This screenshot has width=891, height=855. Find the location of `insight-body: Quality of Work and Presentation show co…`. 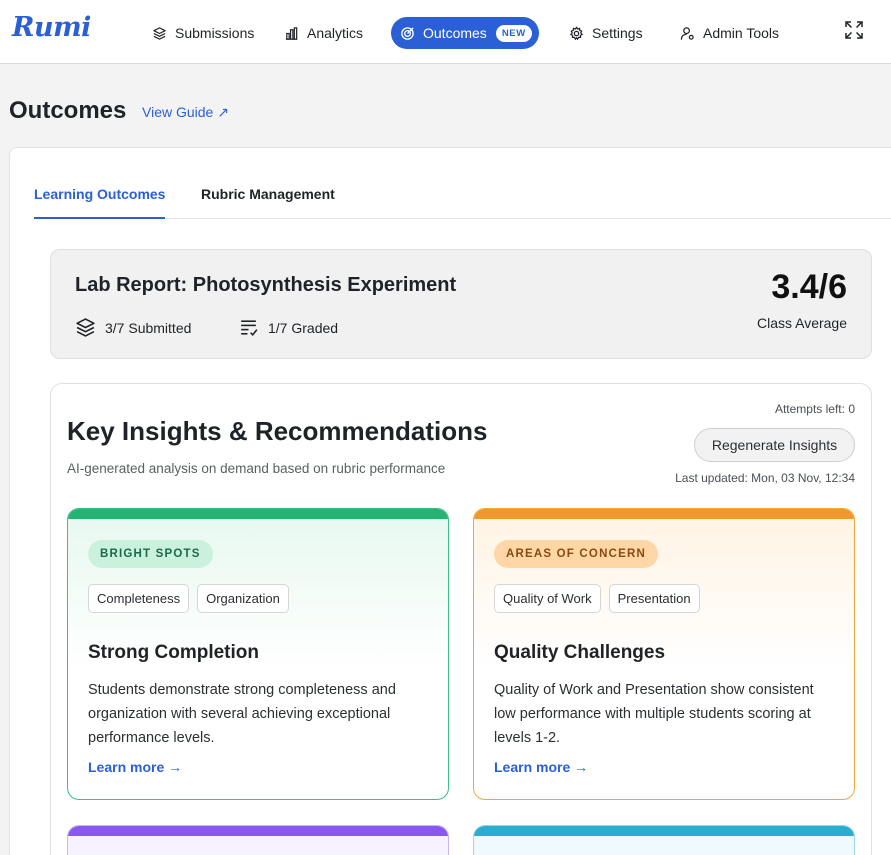

insight-body: Quality of Work and Presentation show co… is located at coordinates (654, 714).